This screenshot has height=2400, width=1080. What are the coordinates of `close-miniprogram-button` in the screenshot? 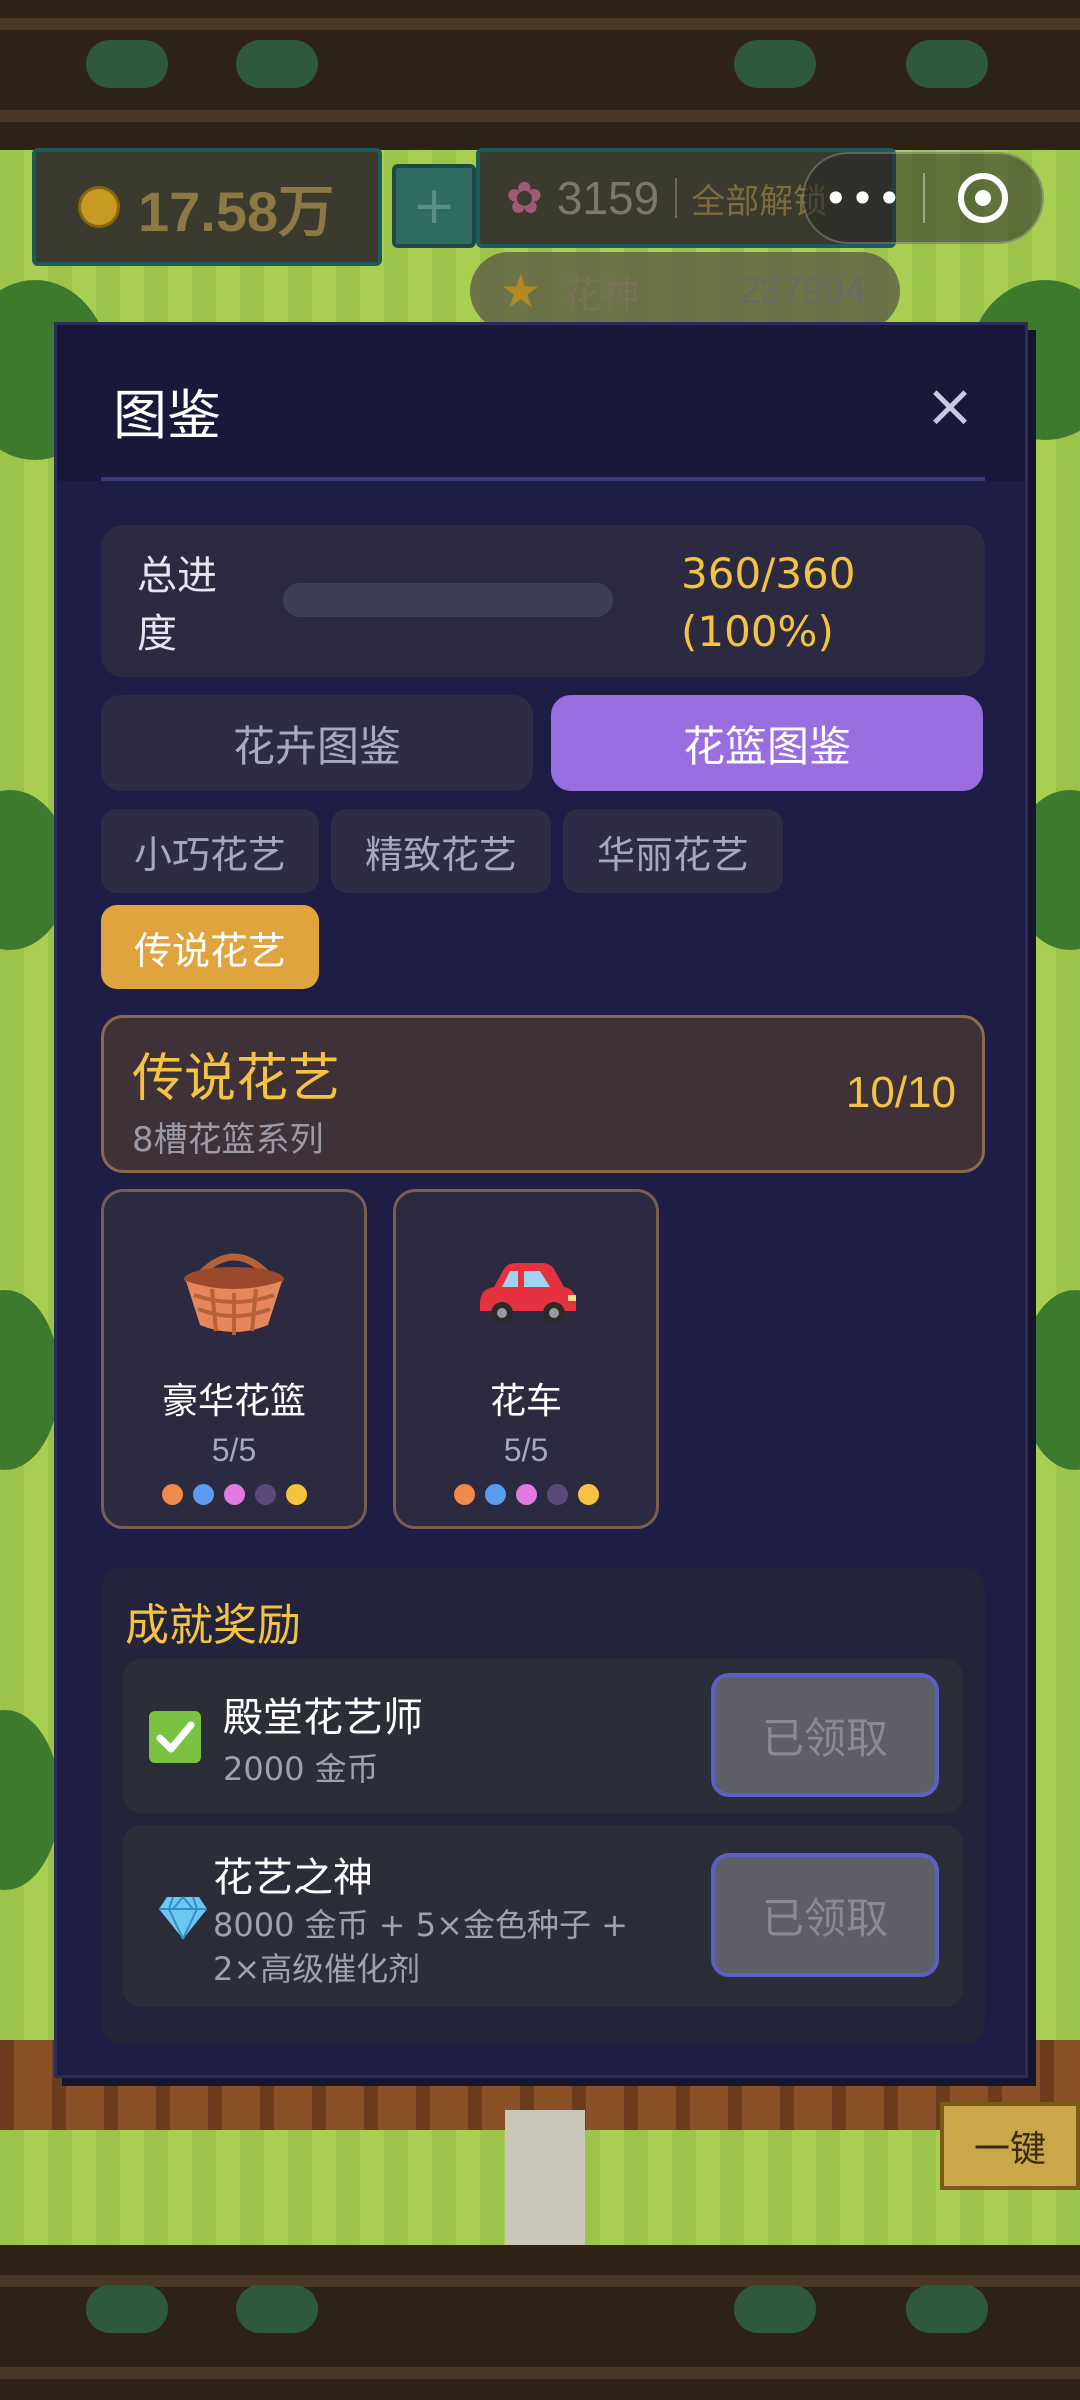 It's located at (983, 198).